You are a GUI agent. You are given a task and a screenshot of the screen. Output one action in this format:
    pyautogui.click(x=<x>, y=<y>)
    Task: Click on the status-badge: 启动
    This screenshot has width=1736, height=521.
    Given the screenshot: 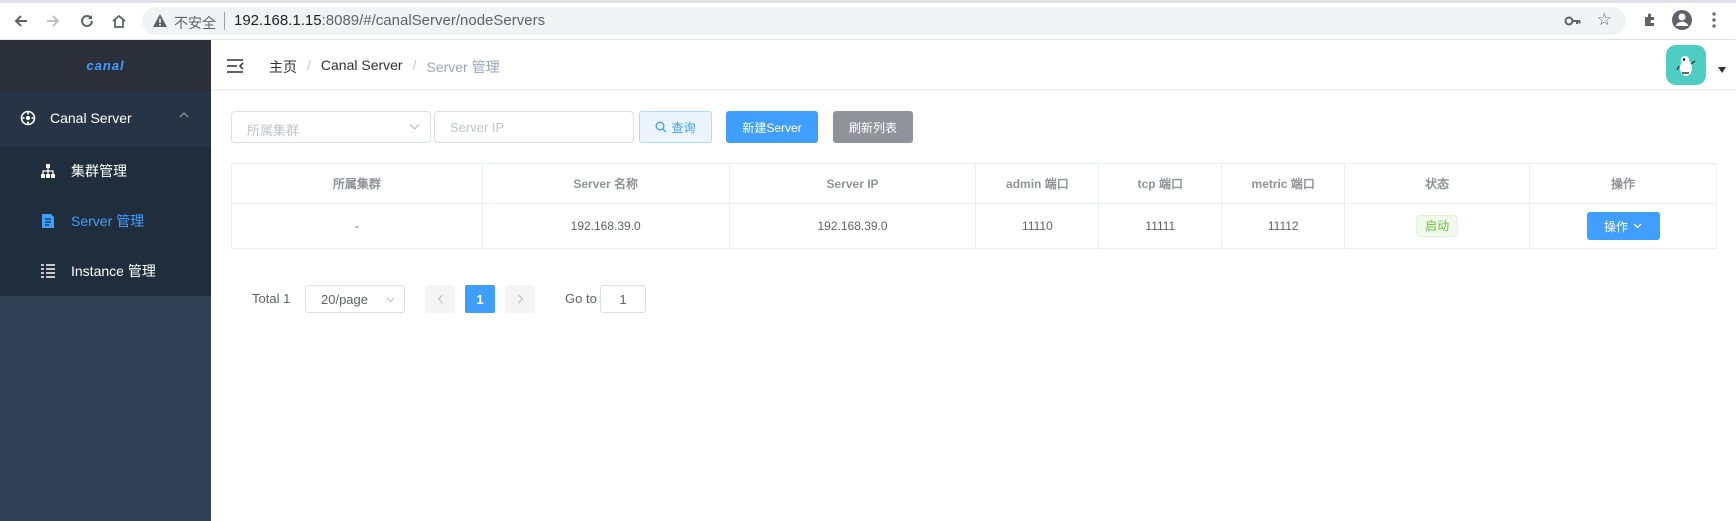 What is the action you would take?
    pyautogui.click(x=1437, y=226)
    